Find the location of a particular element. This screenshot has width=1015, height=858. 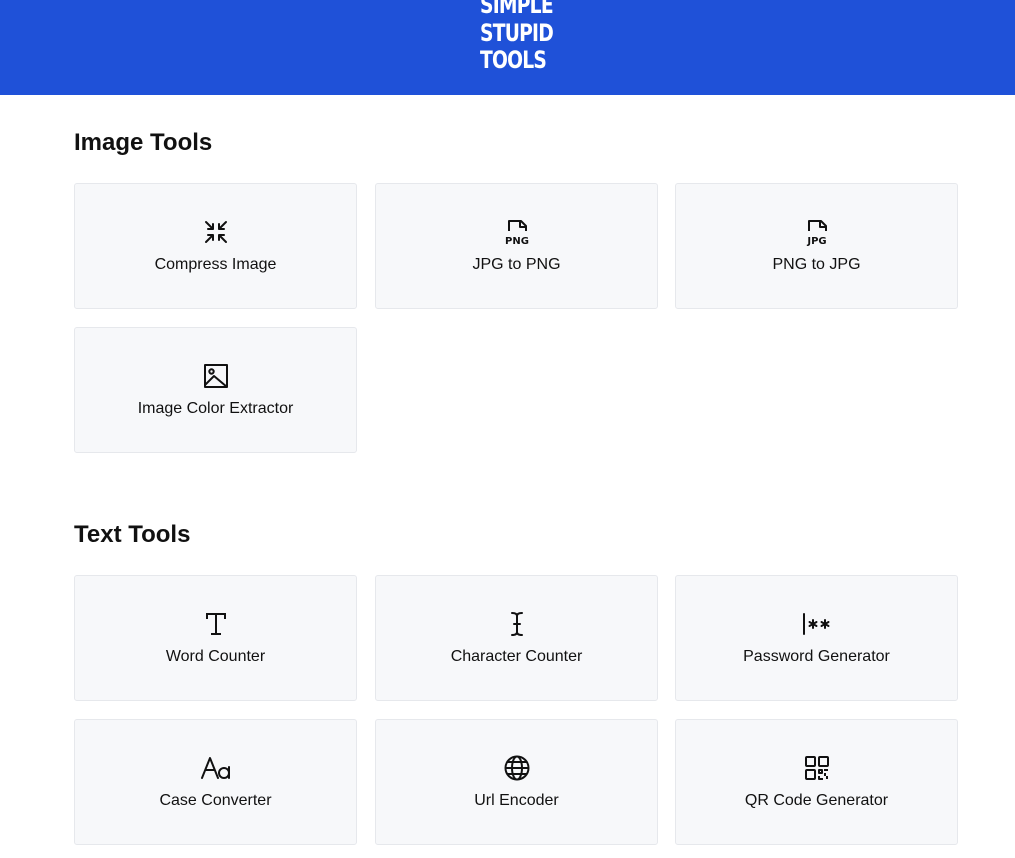

tool-label: Case Converter is located at coordinates (215, 800).